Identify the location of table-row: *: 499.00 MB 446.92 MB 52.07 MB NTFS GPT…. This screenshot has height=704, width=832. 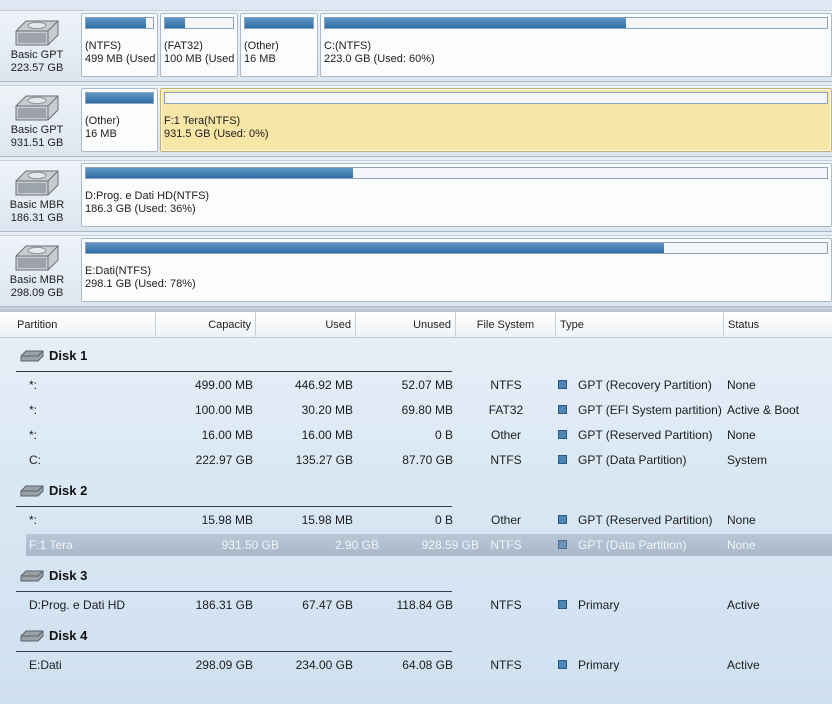
(416, 385).